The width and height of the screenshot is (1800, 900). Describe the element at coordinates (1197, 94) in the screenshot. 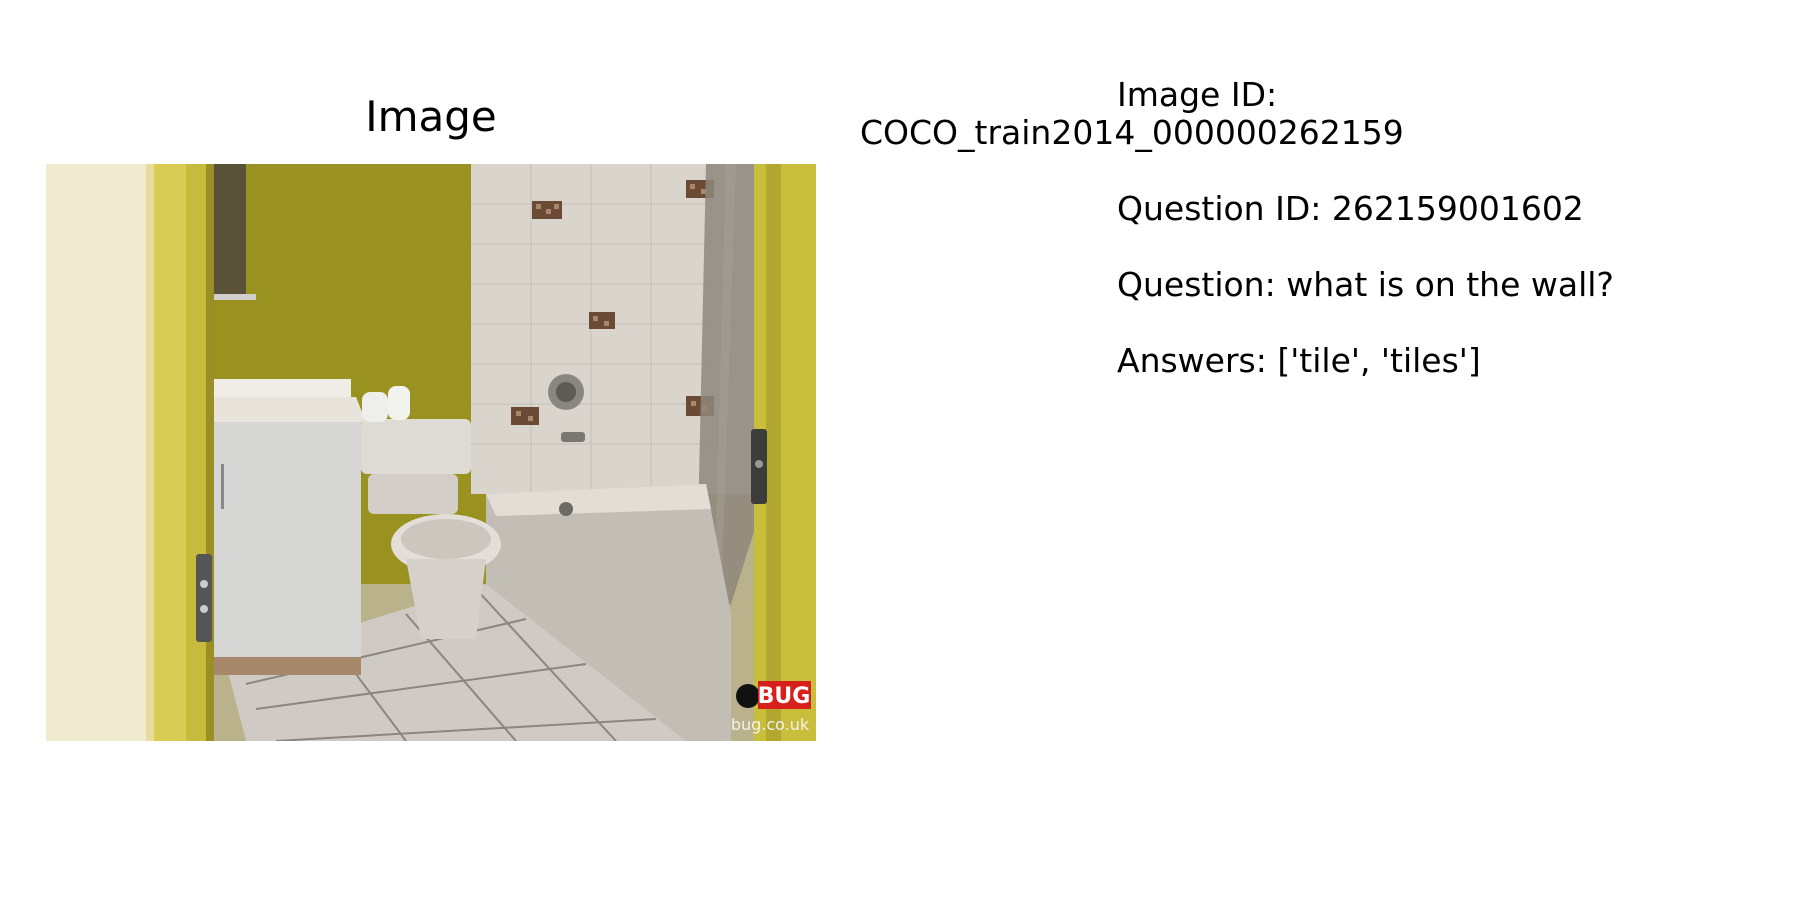

I see `image-id-label: Image ID:` at that location.